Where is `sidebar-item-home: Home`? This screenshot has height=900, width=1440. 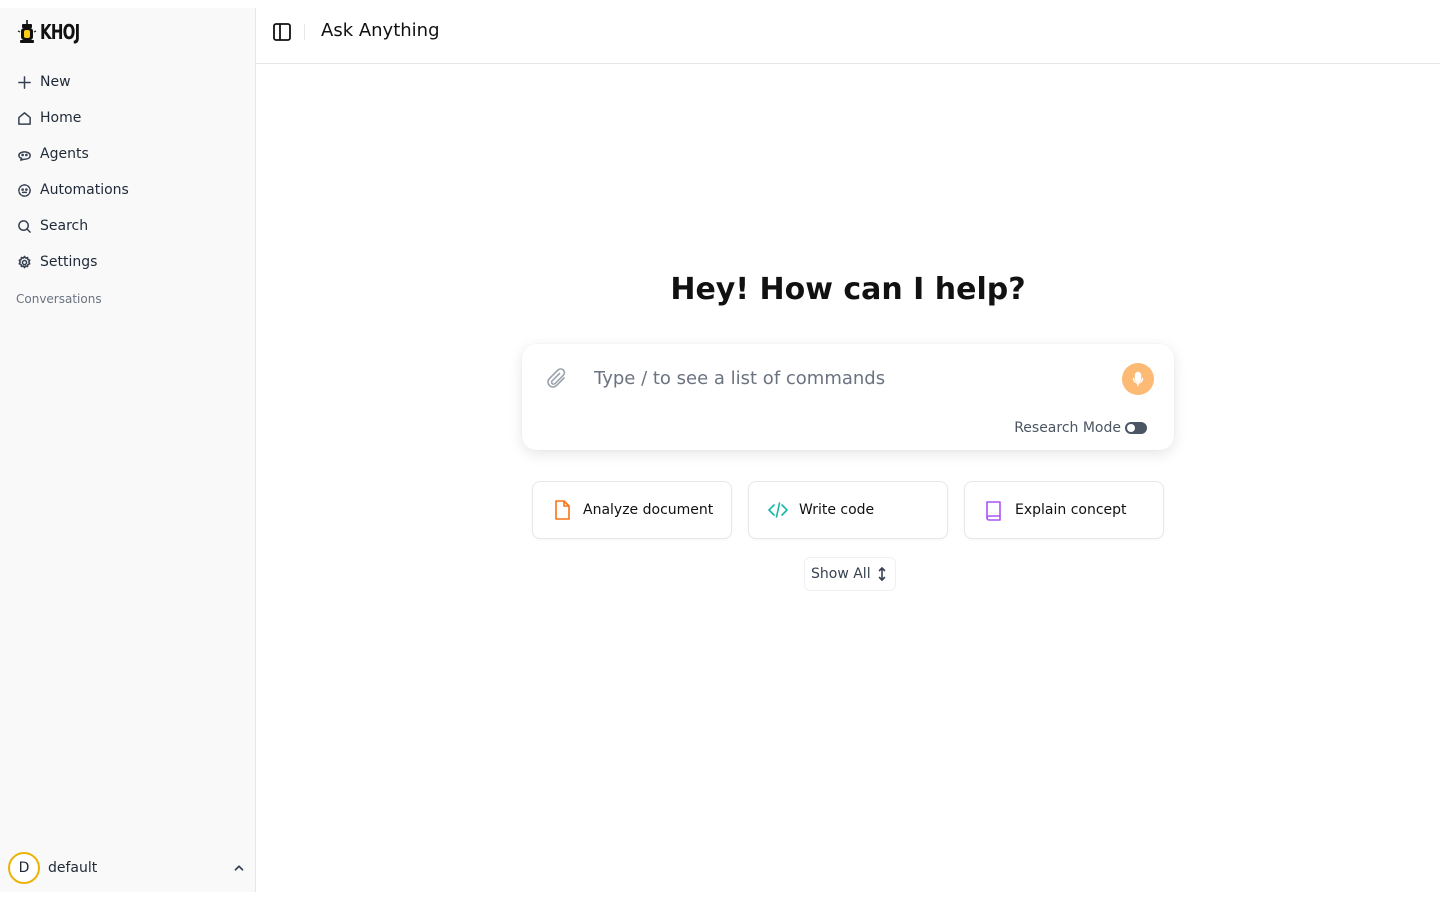 sidebar-item-home: Home is located at coordinates (127, 118).